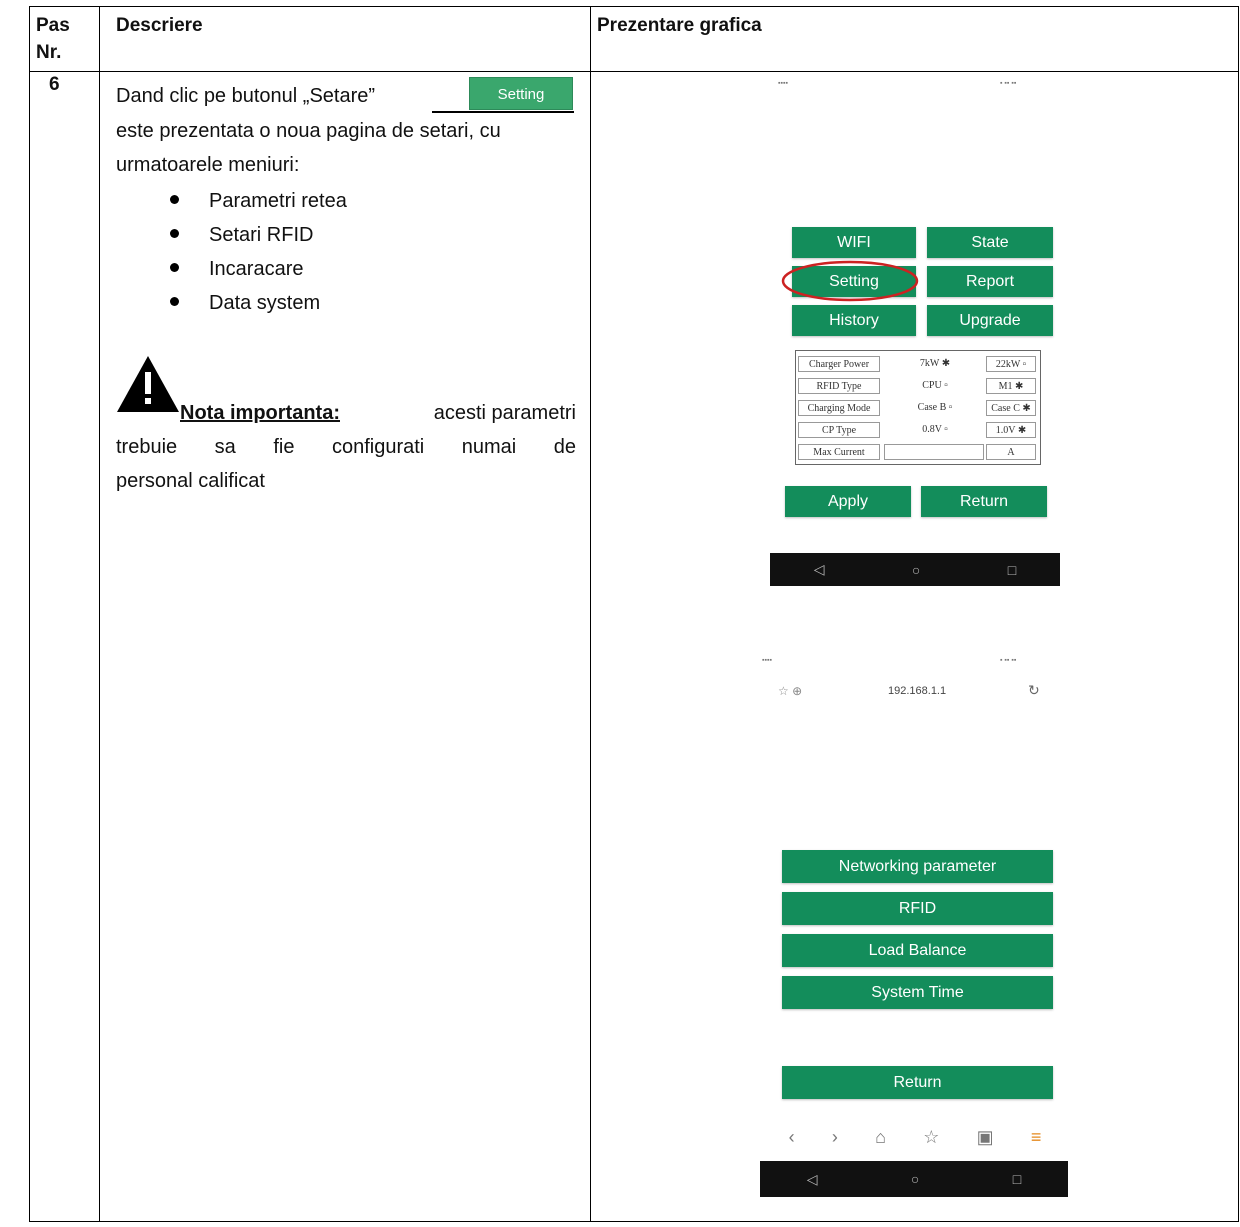  Describe the element at coordinates (990, 320) in the screenshot. I see `upgrade-button: Upgrade` at that location.